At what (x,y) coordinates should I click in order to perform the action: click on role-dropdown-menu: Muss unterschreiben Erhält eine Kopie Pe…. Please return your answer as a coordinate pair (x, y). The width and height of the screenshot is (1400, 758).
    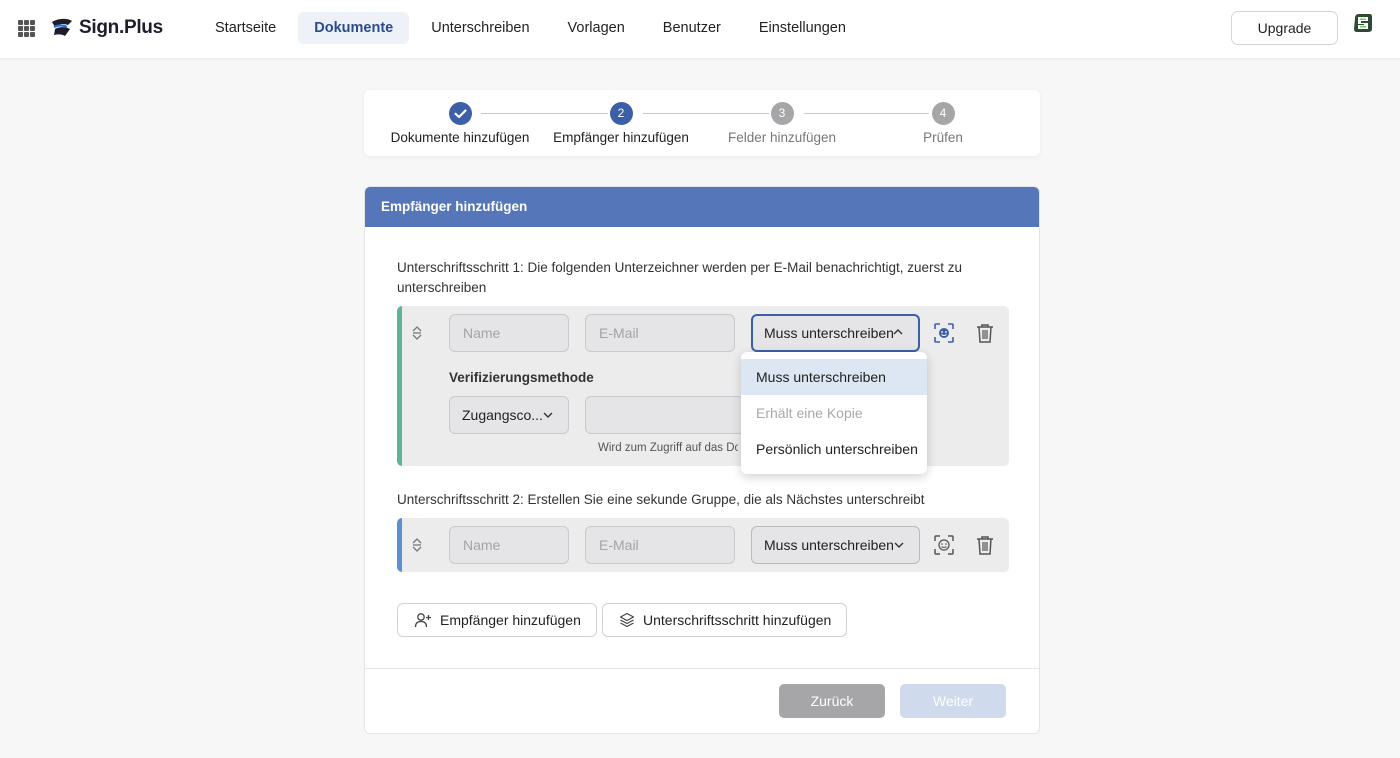
    Looking at the image, I should click on (834, 413).